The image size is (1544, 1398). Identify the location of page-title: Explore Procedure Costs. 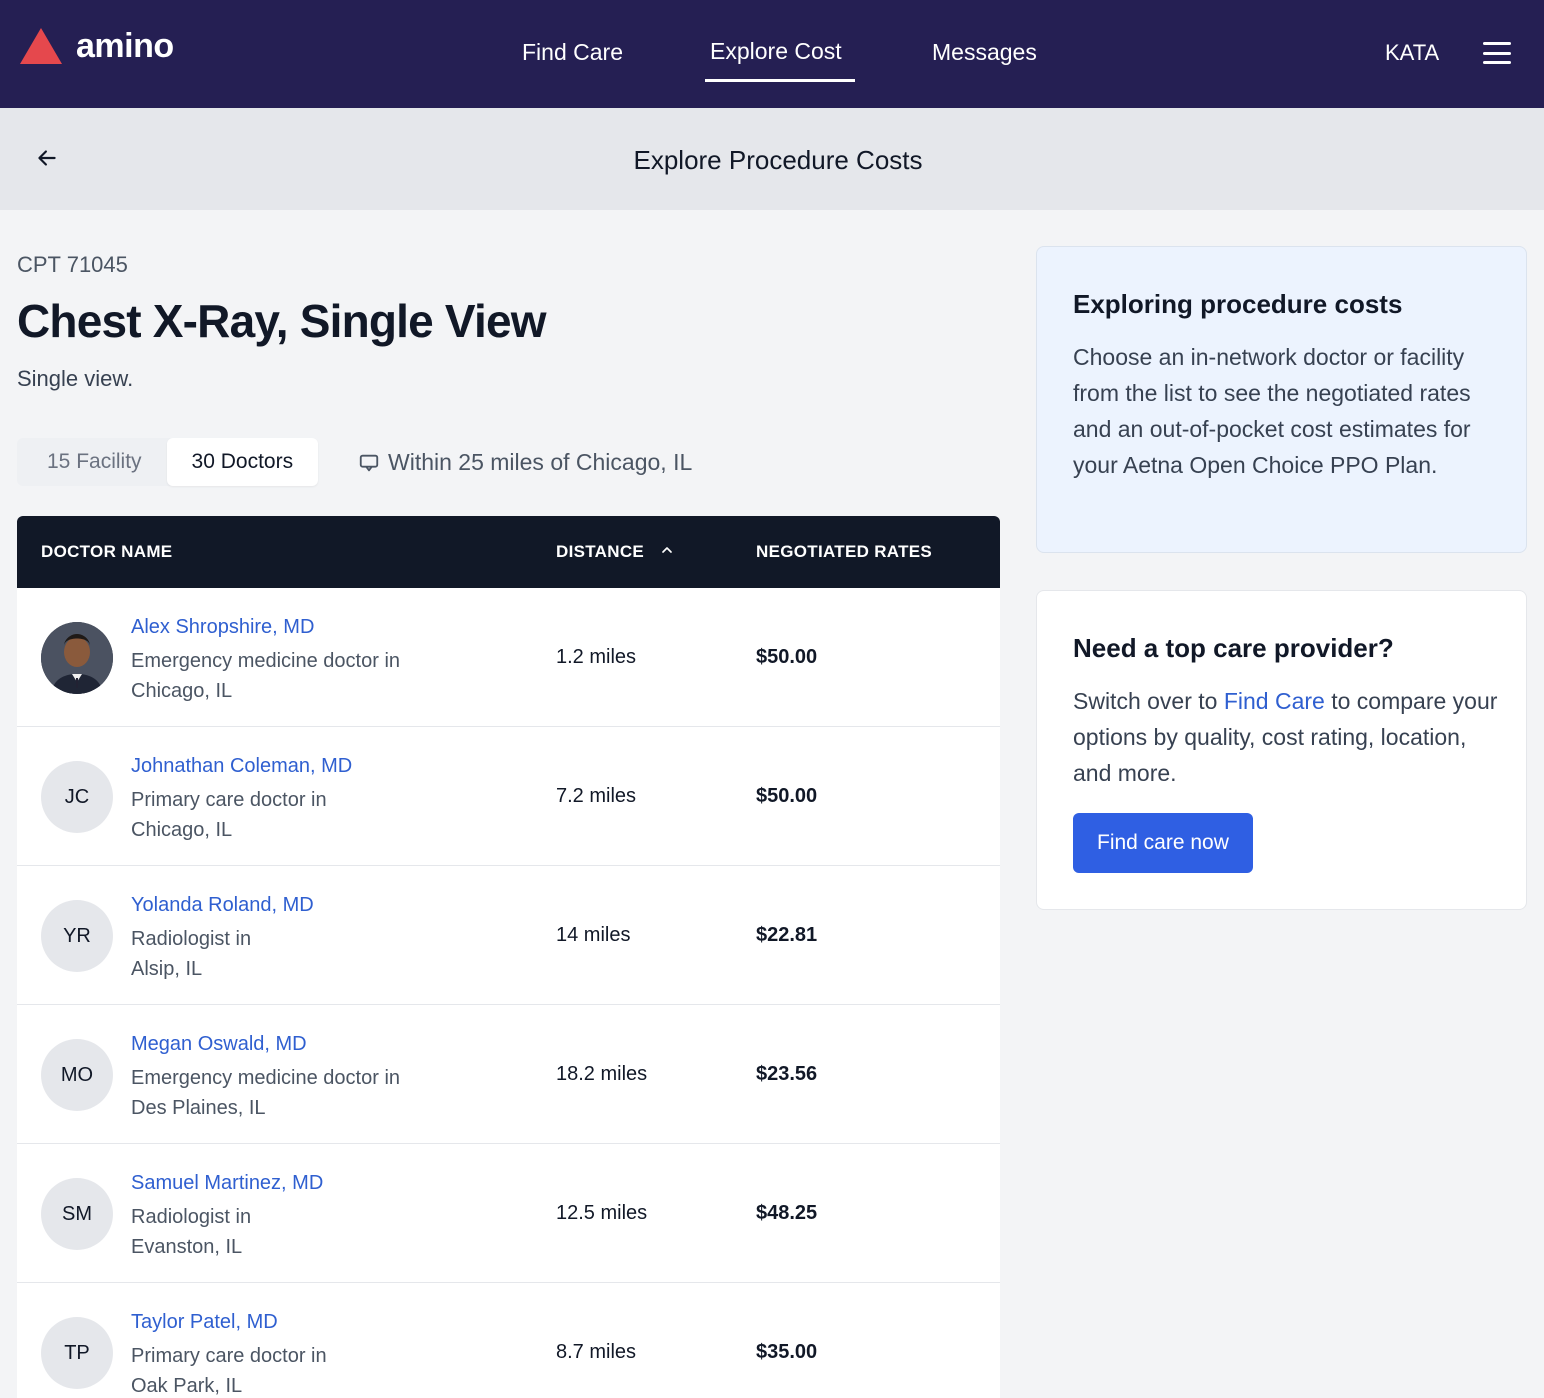
(778, 160).